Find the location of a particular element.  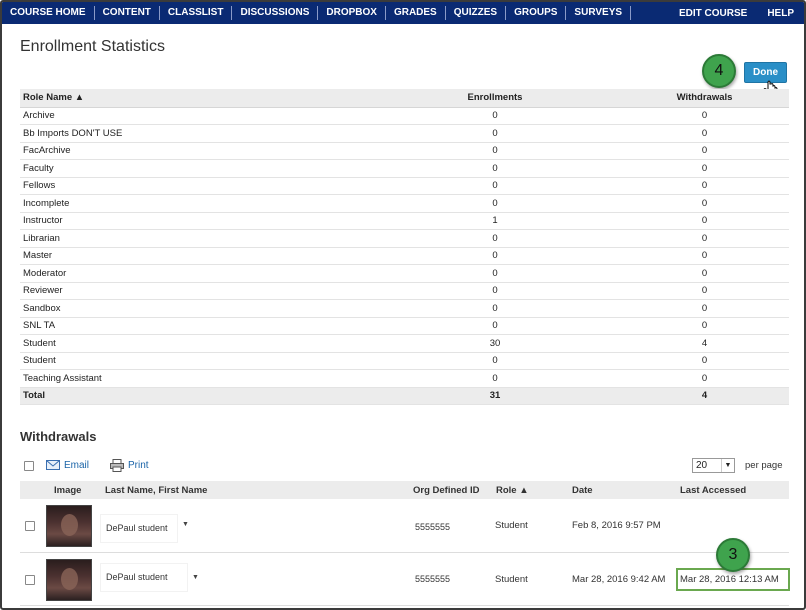

enrollments: 30 is located at coordinates (495, 343).